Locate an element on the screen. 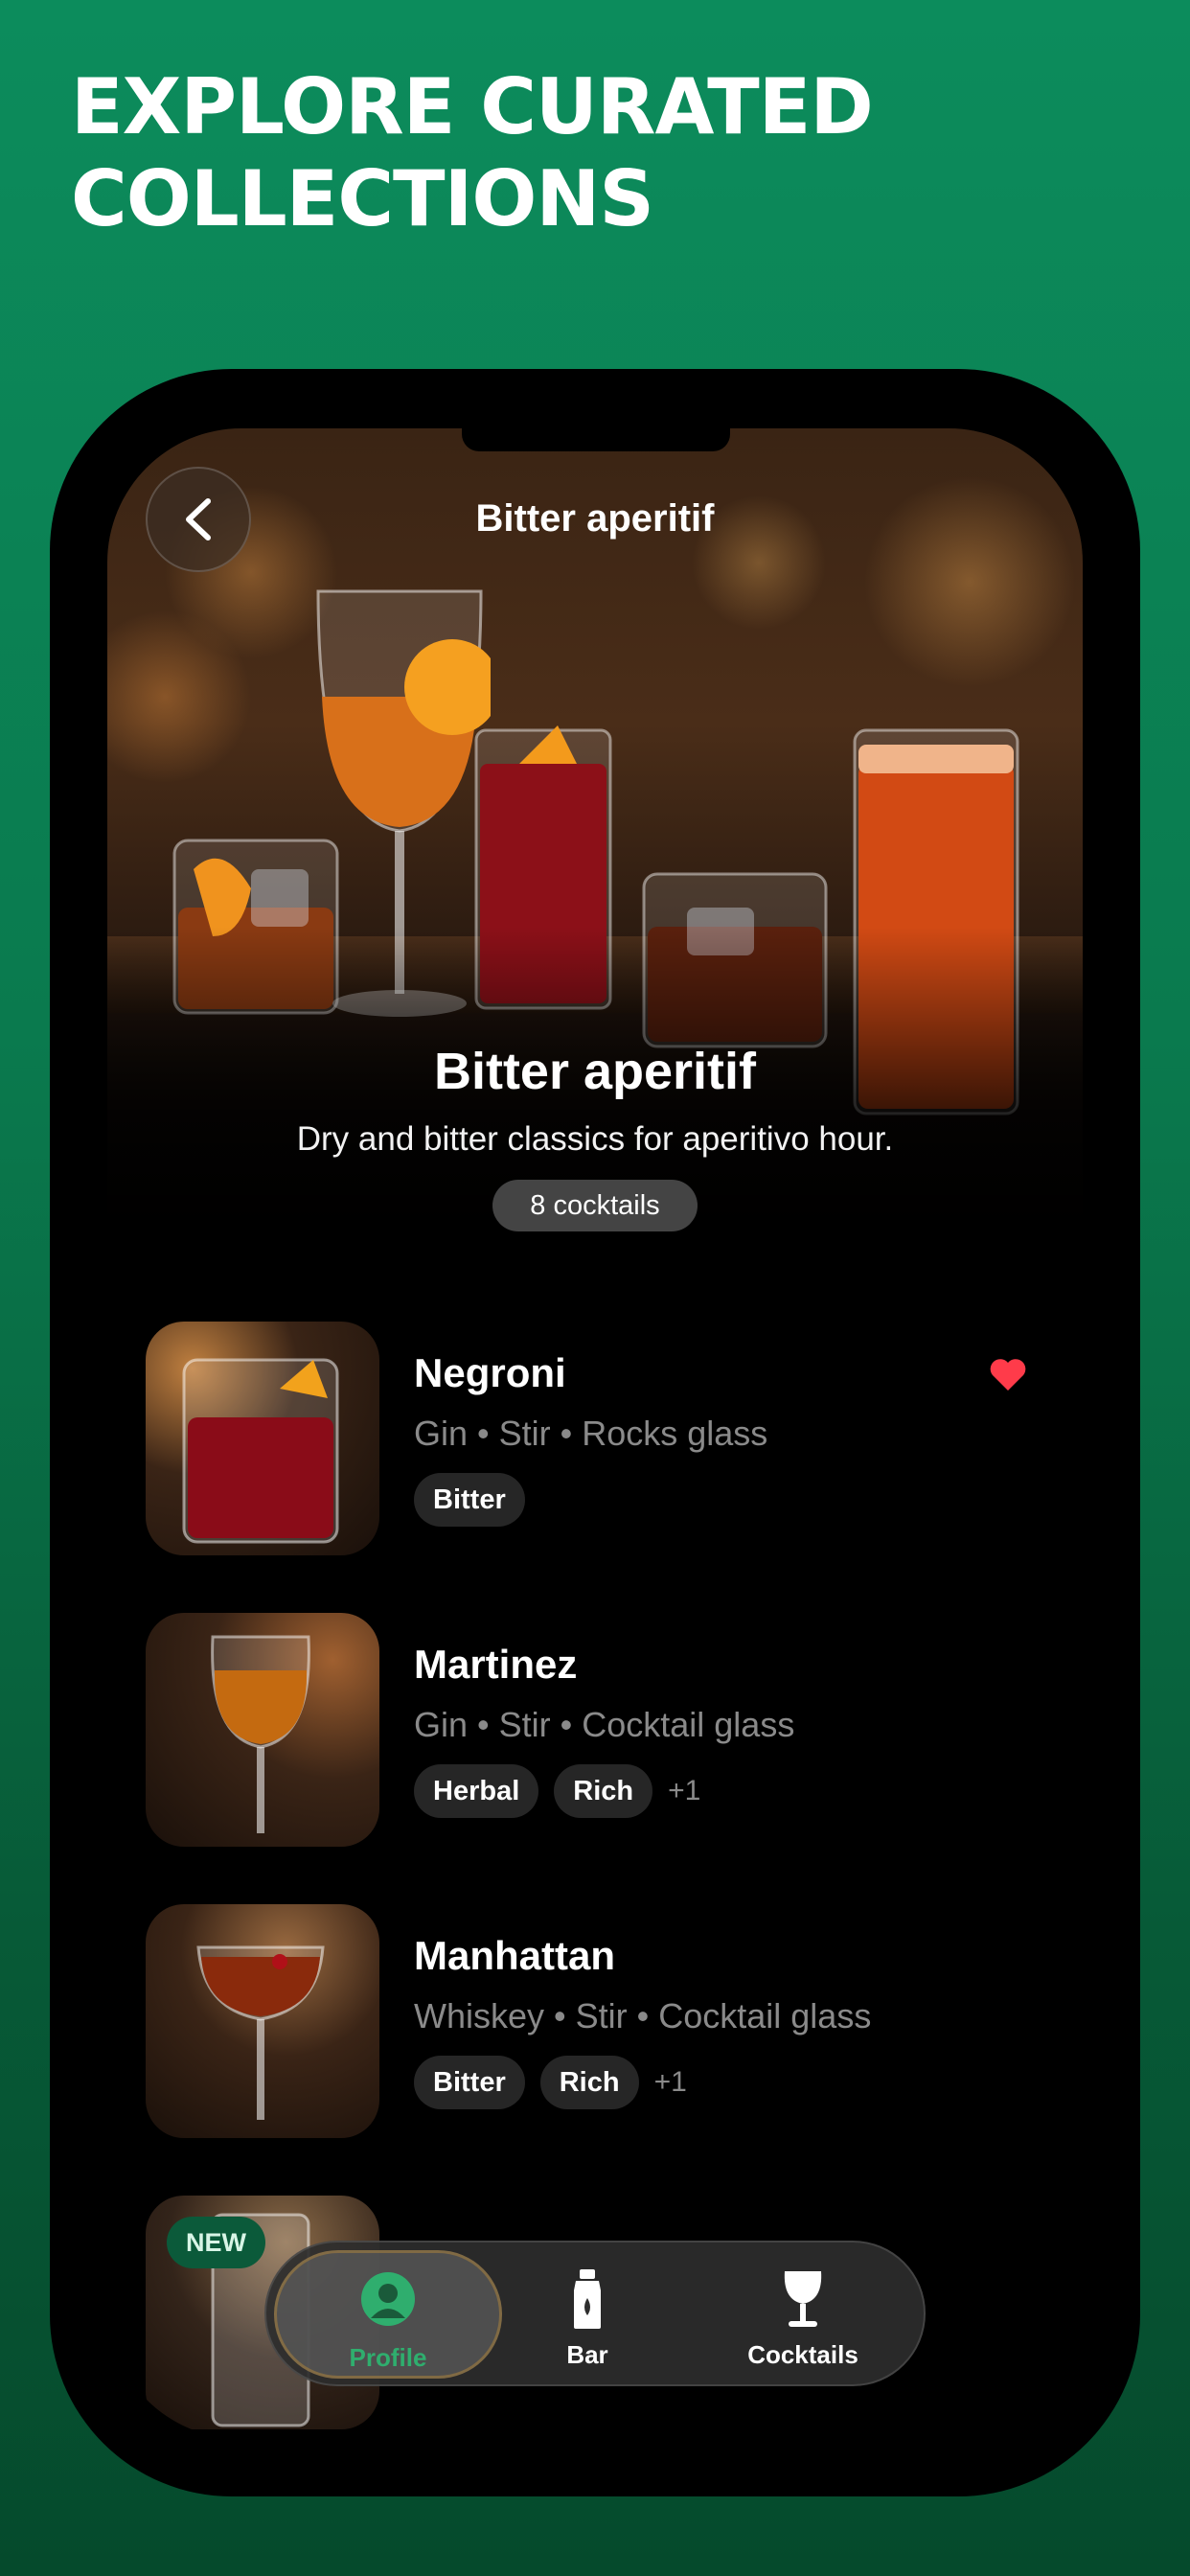  wine-glass-icon is located at coordinates (803, 2299).